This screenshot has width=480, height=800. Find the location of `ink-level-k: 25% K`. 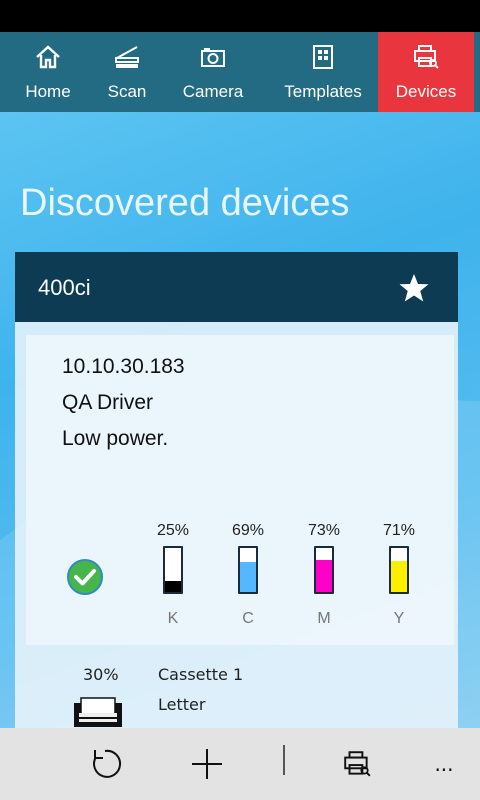

ink-level-k: 25% K is located at coordinates (173, 575).